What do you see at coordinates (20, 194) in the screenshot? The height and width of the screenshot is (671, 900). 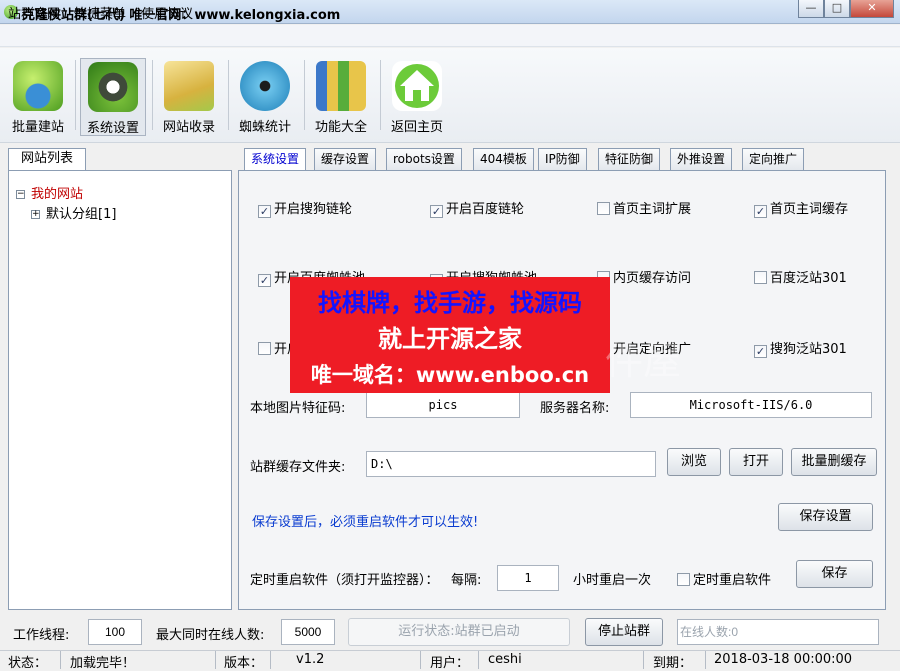 I see `collapse-icon: −` at bounding box center [20, 194].